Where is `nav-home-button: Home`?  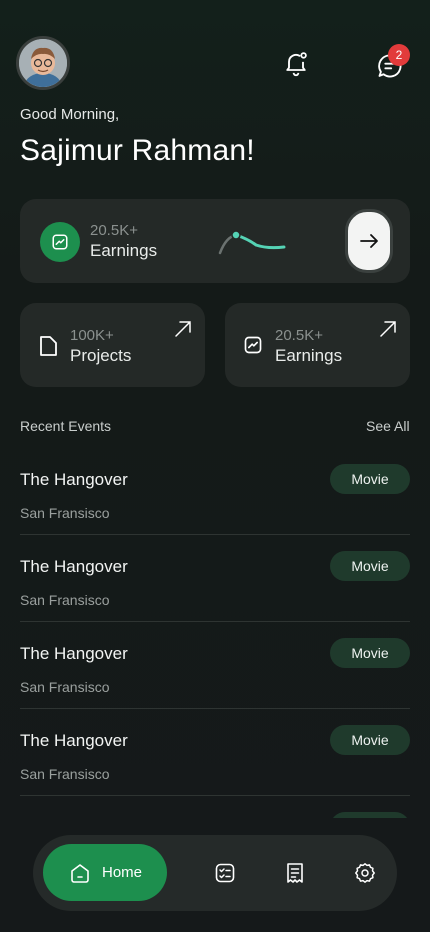 nav-home-button: Home is located at coordinates (105, 872).